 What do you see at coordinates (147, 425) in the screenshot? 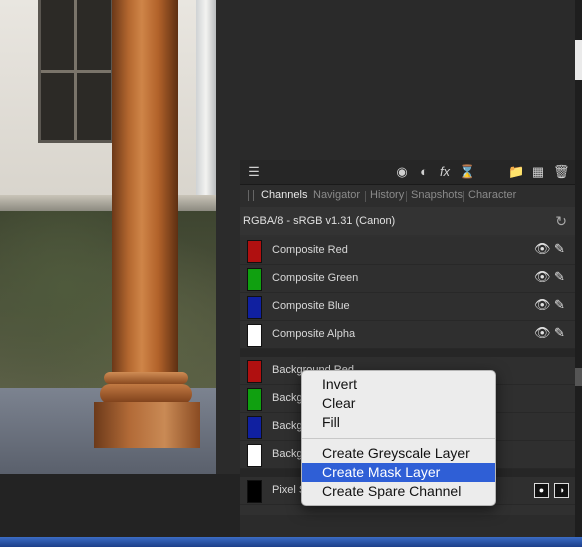
I see `photo-column-base` at bounding box center [147, 425].